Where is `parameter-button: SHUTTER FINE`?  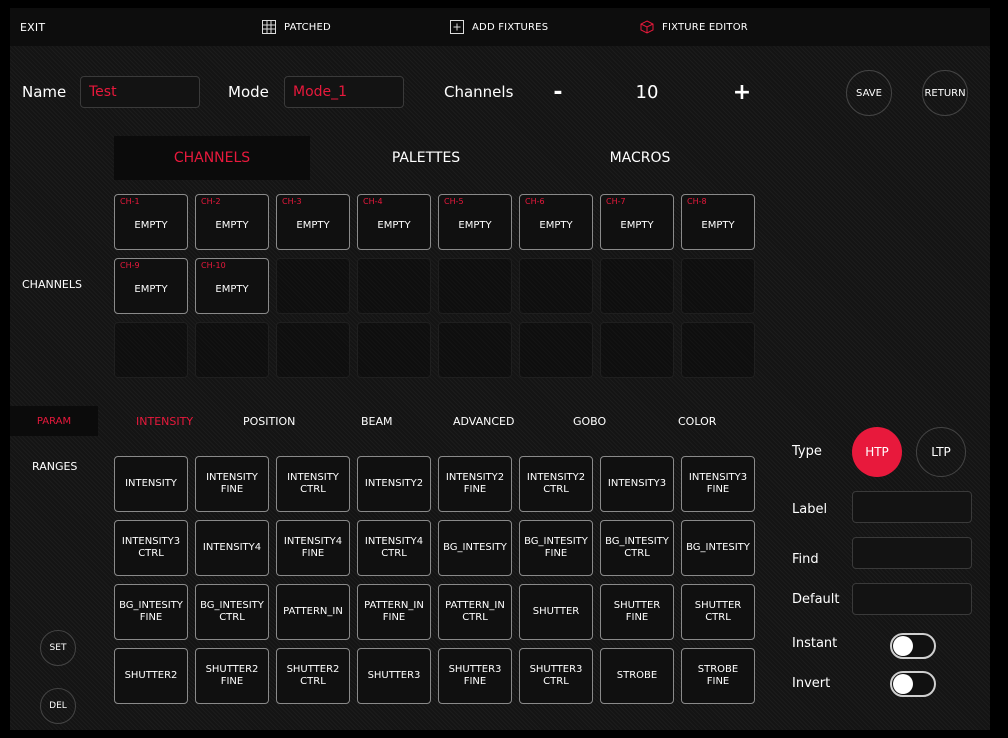 parameter-button: SHUTTER FINE is located at coordinates (637, 612).